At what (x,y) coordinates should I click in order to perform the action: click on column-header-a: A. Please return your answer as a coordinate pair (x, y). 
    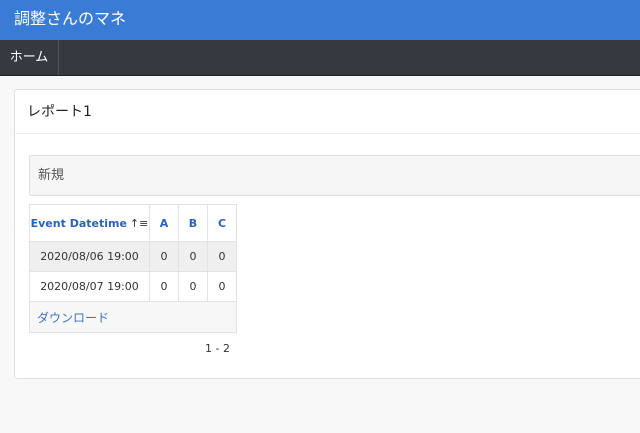
    Looking at the image, I should click on (164, 223).